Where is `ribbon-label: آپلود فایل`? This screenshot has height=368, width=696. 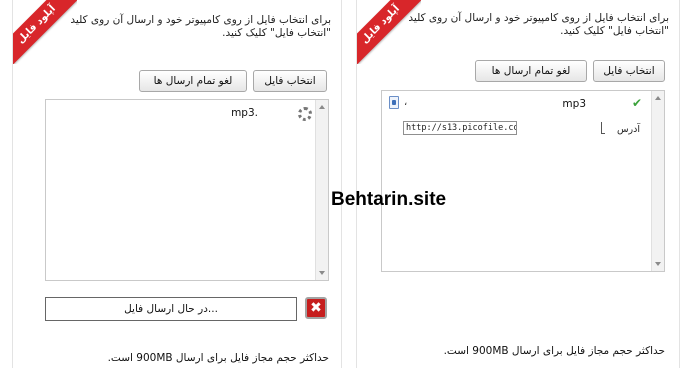
ribbon-label: آپلود فایل is located at coordinates (45, 32).